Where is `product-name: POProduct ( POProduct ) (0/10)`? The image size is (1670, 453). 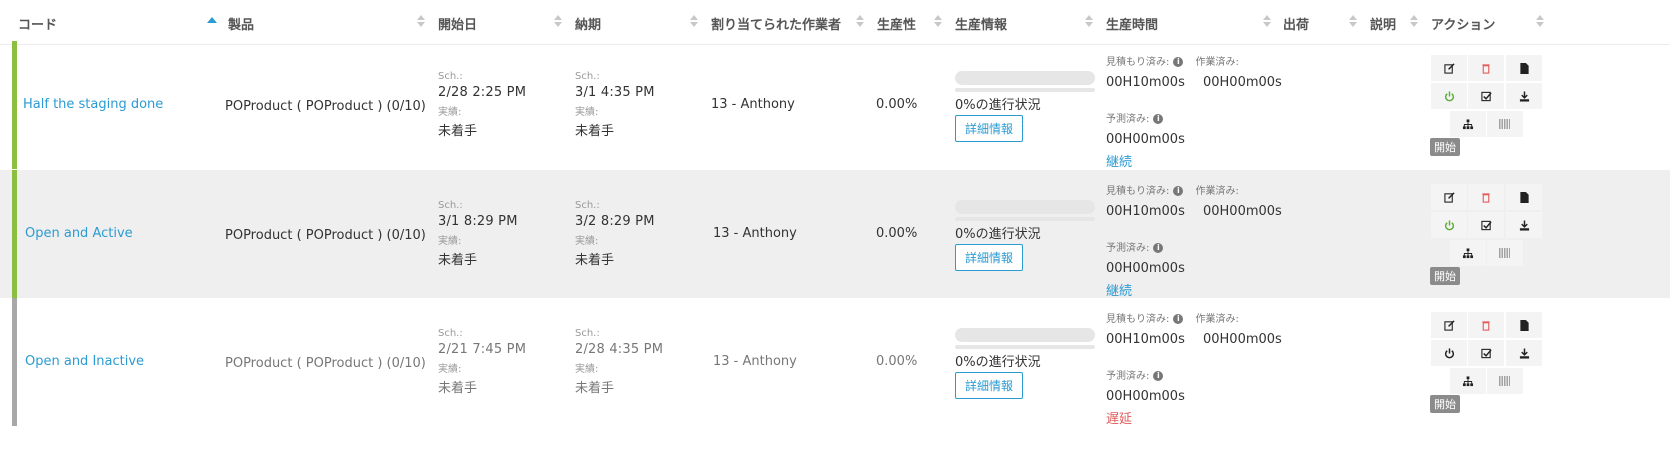
product-name: POProduct ( POProduct ) (0/10) is located at coordinates (325, 106).